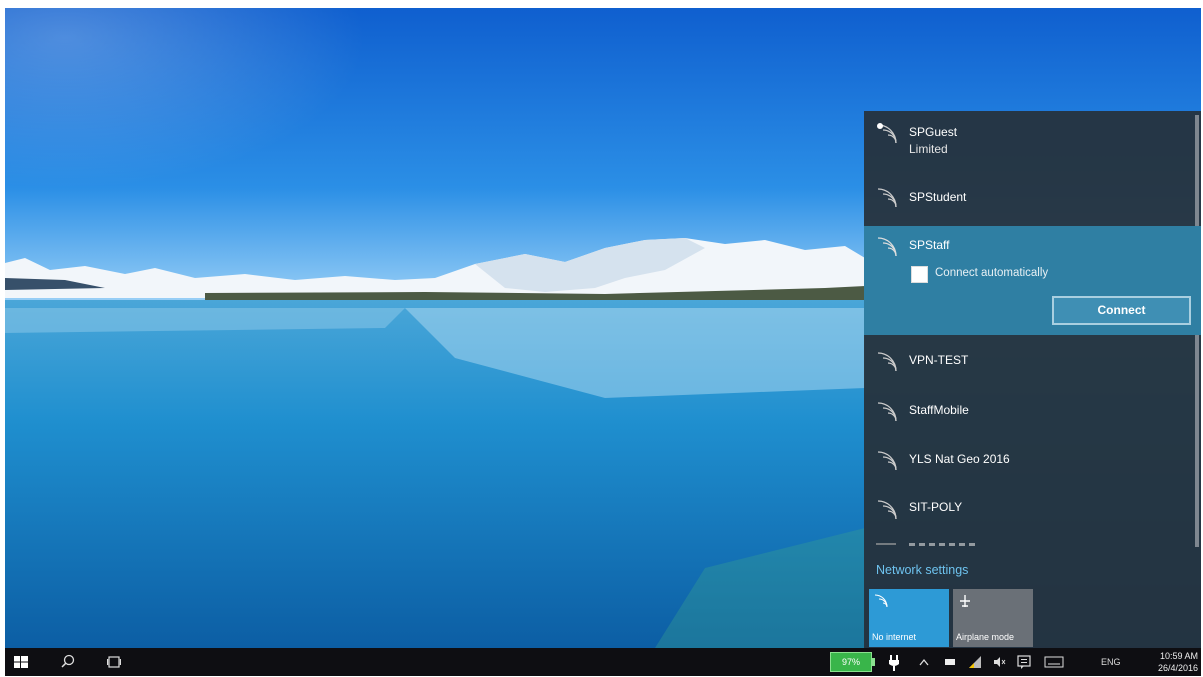 The width and height of the screenshot is (1203, 677). Describe the element at coordinates (1054, 662) in the screenshot. I see `keyboard-icon` at that location.